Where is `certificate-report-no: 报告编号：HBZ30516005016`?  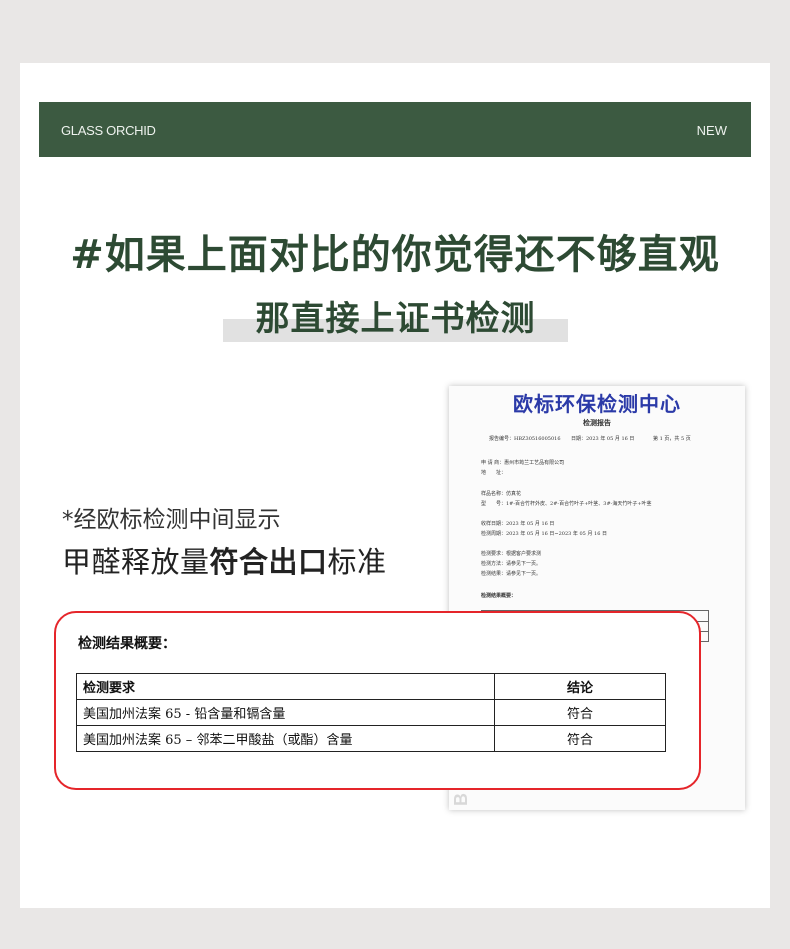 certificate-report-no: 报告编号：HBZ30516005016 is located at coordinates (525, 439).